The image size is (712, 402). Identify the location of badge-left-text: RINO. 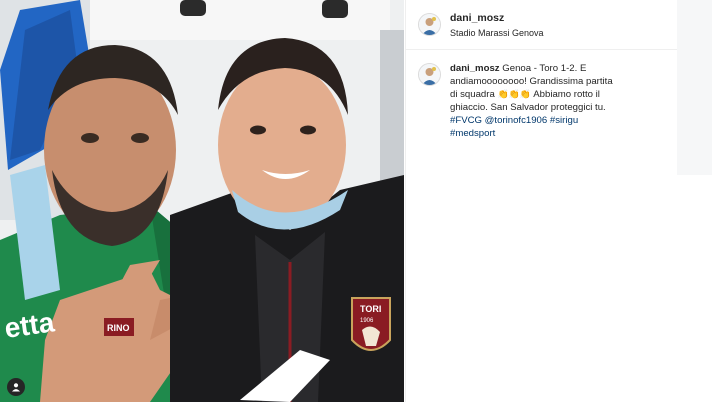
(118, 328).